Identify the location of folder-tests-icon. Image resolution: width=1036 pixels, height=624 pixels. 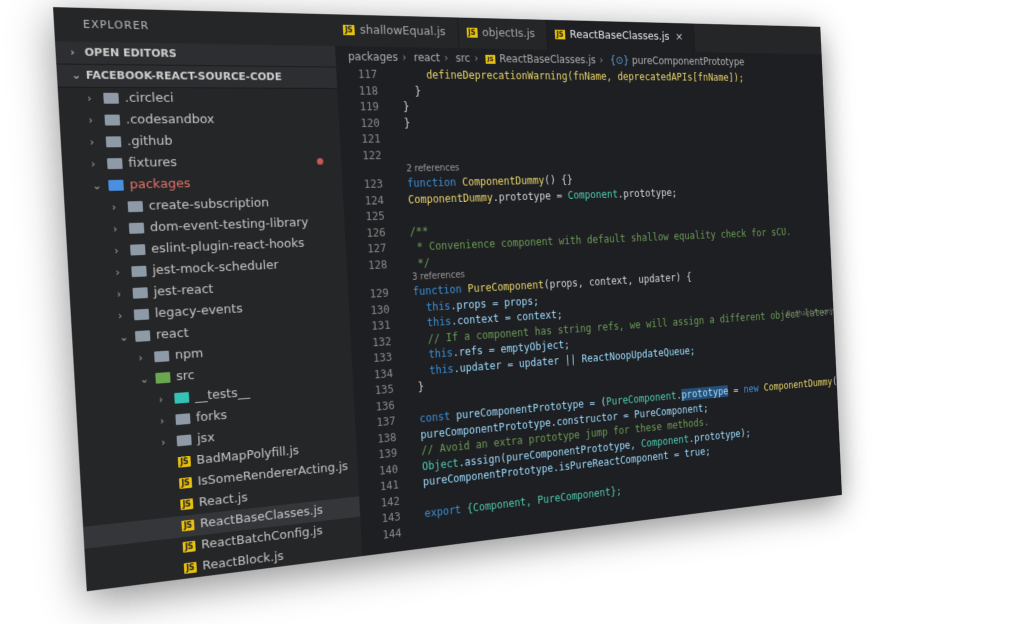
(182, 397).